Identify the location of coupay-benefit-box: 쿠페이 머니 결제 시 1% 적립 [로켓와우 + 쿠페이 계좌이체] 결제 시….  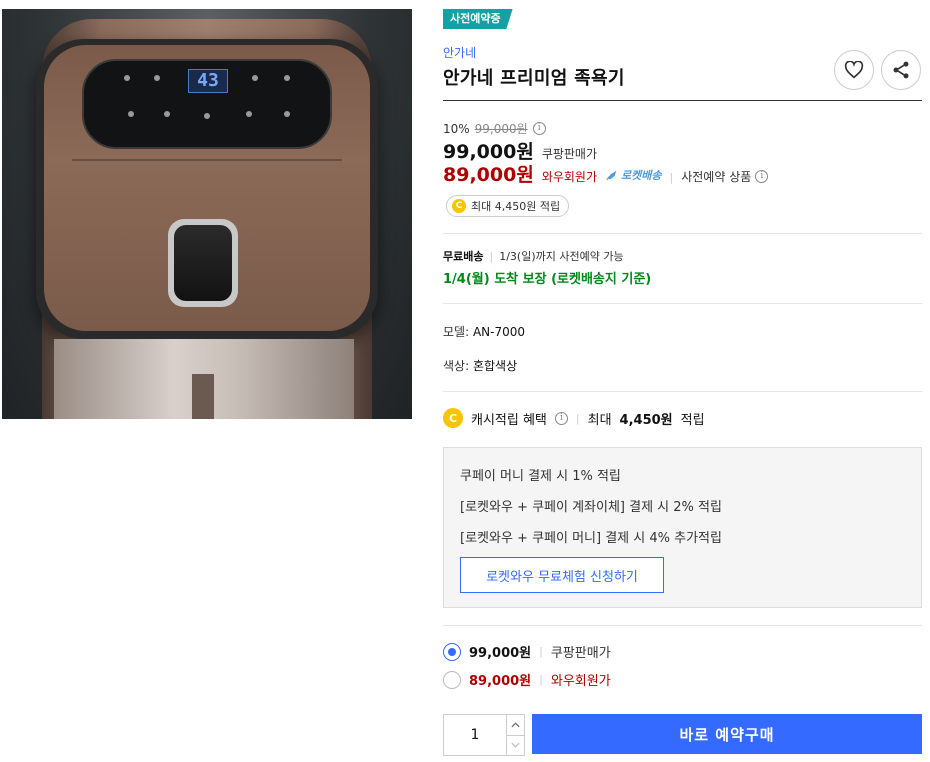
(682, 527).